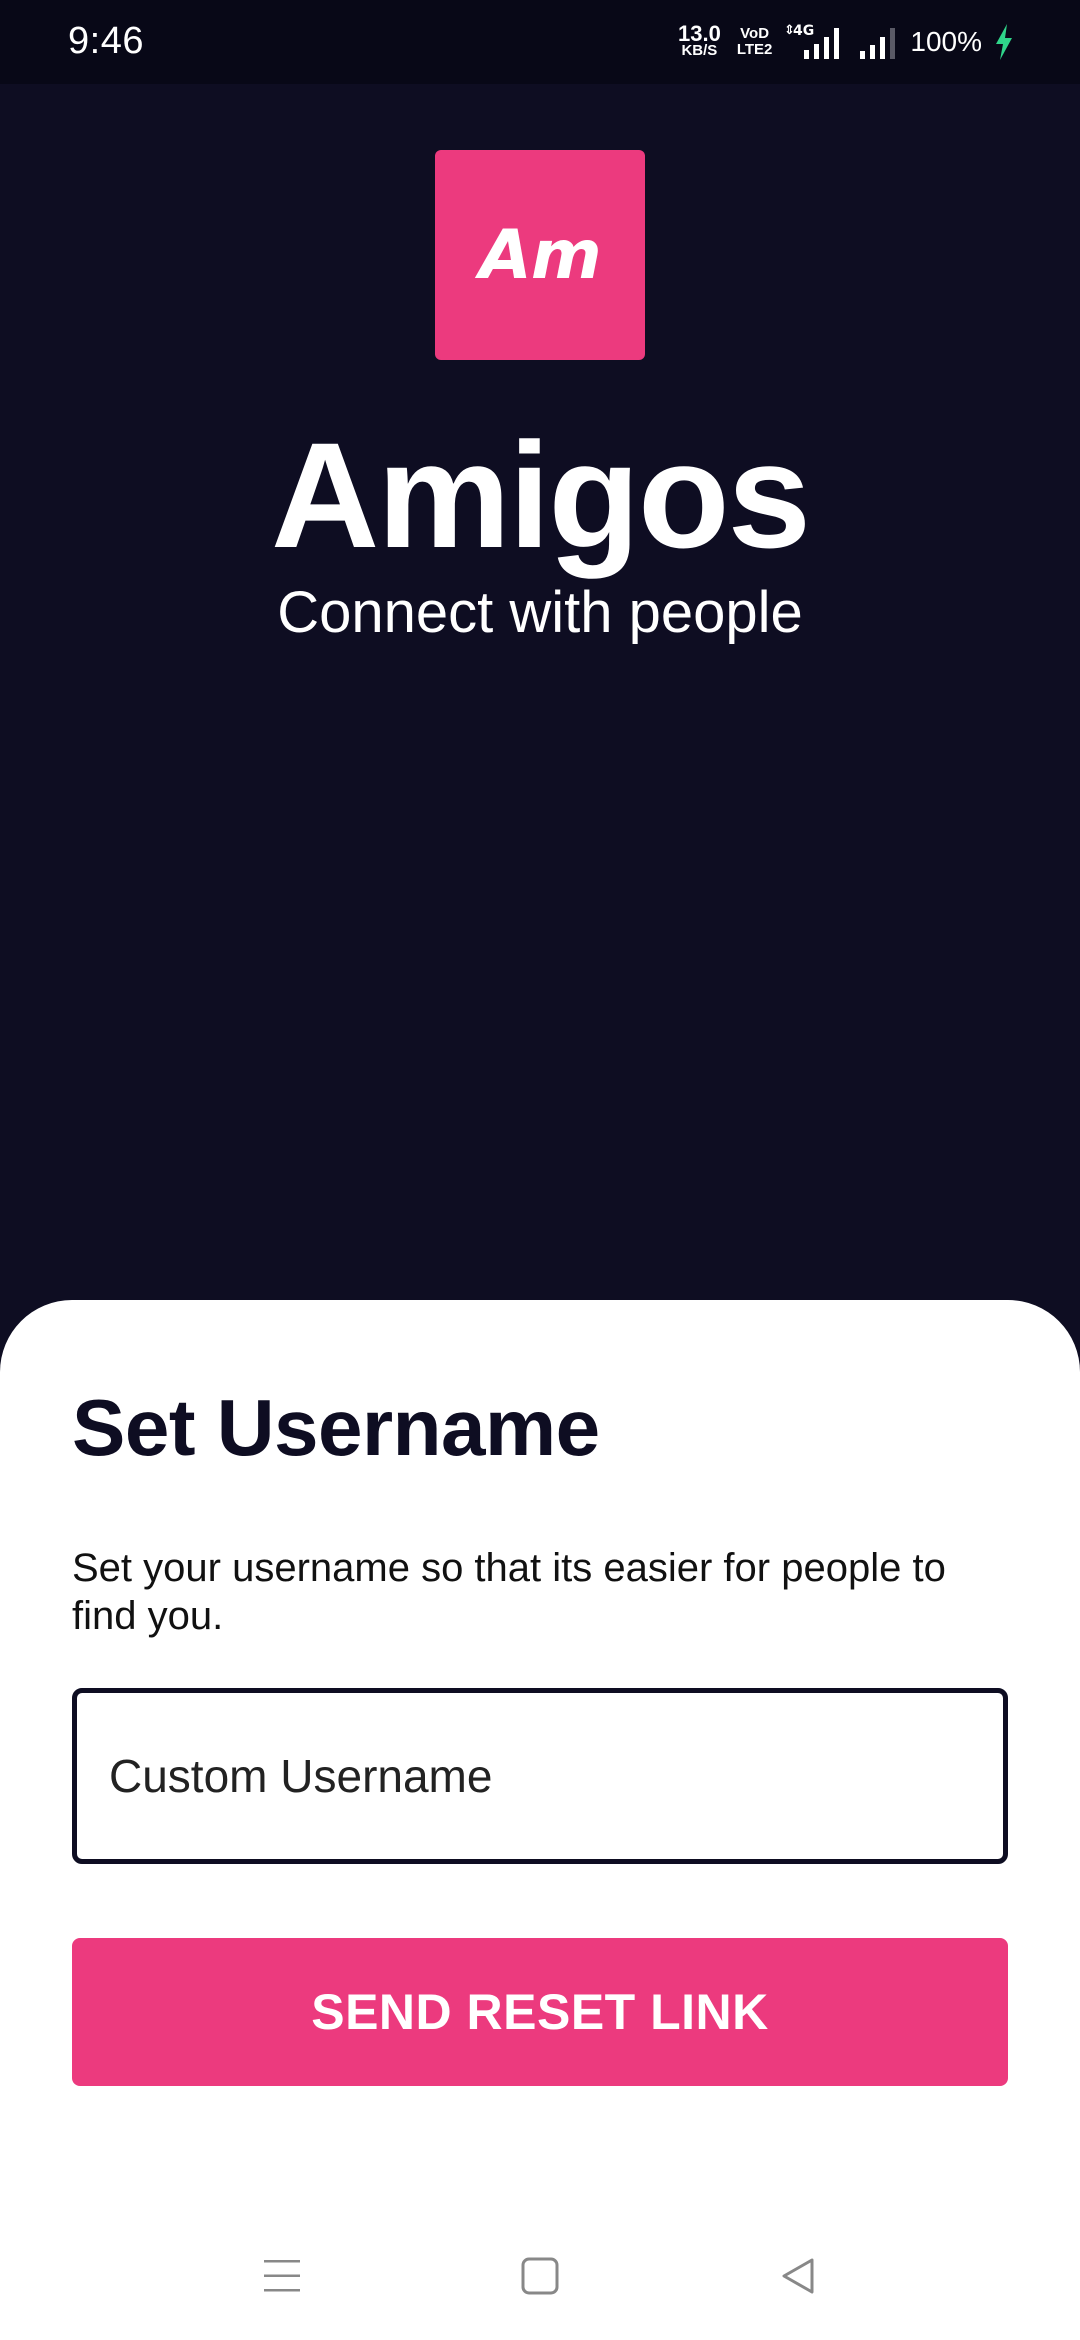 The height and width of the screenshot is (2340, 1080). I want to click on home-button, so click(540, 2276).